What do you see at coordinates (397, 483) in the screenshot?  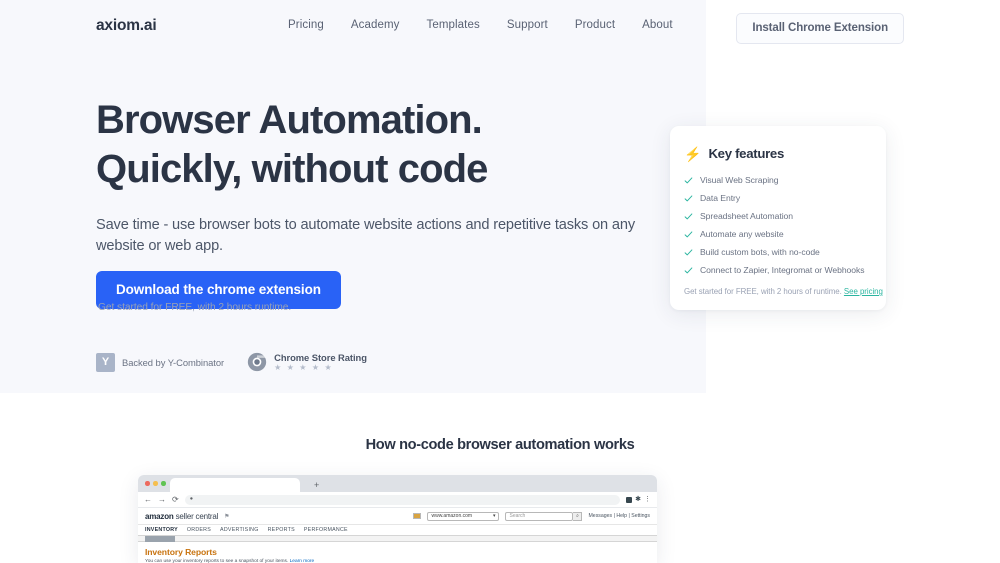 I see `browser-tab-bar: +` at bounding box center [397, 483].